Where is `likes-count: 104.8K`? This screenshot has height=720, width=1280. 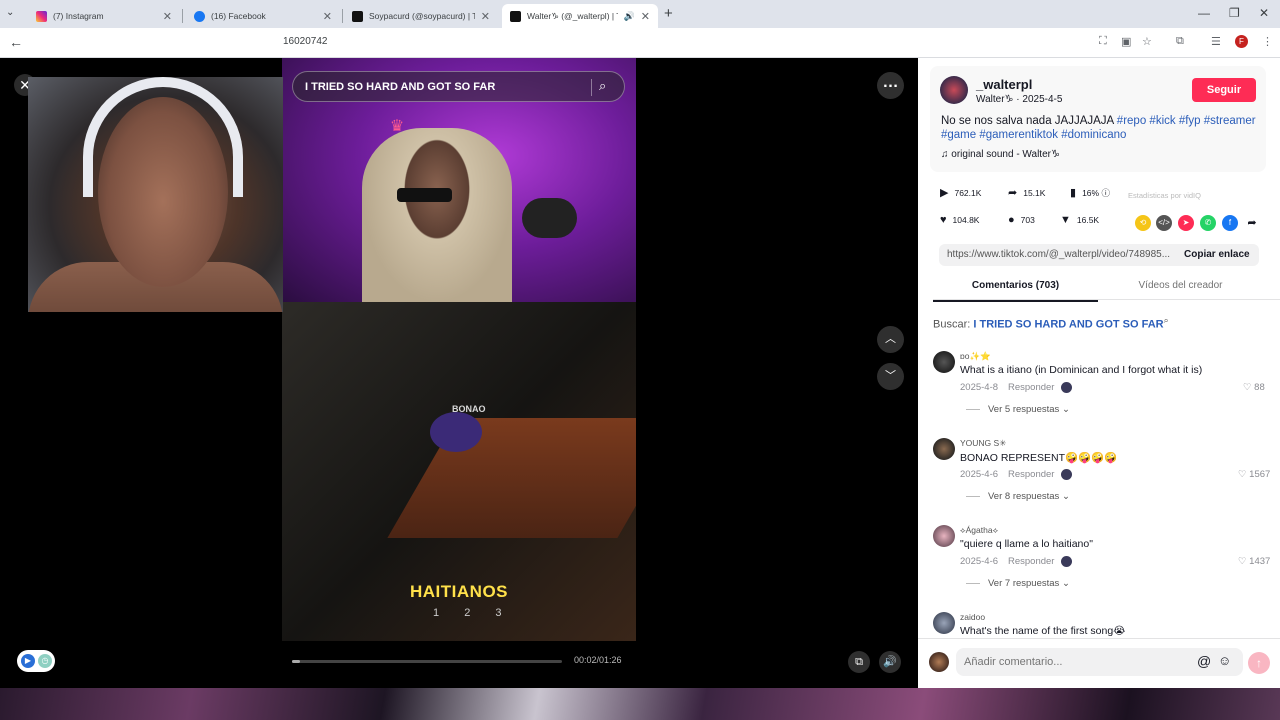
likes-count: 104.8K is located at coordinates (966, 220).